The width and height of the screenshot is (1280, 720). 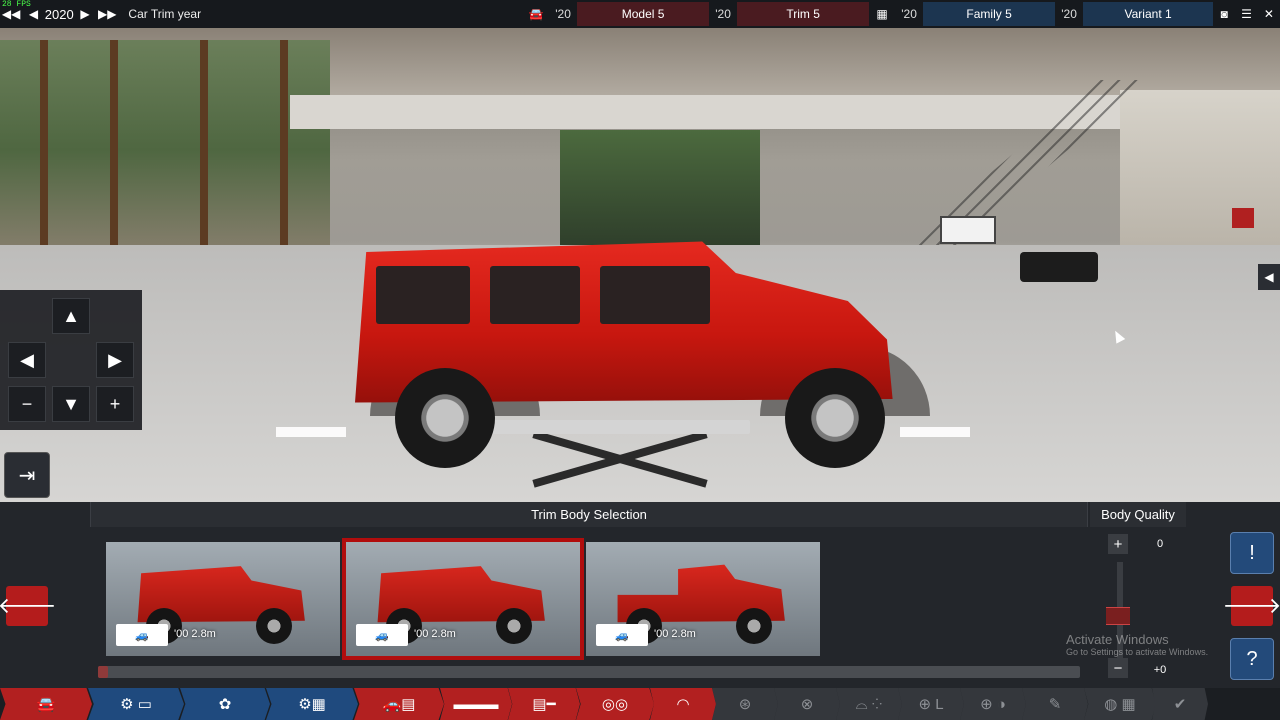 I want to click on panel-title: Trim Body Selection, so click(x=589, y=514).